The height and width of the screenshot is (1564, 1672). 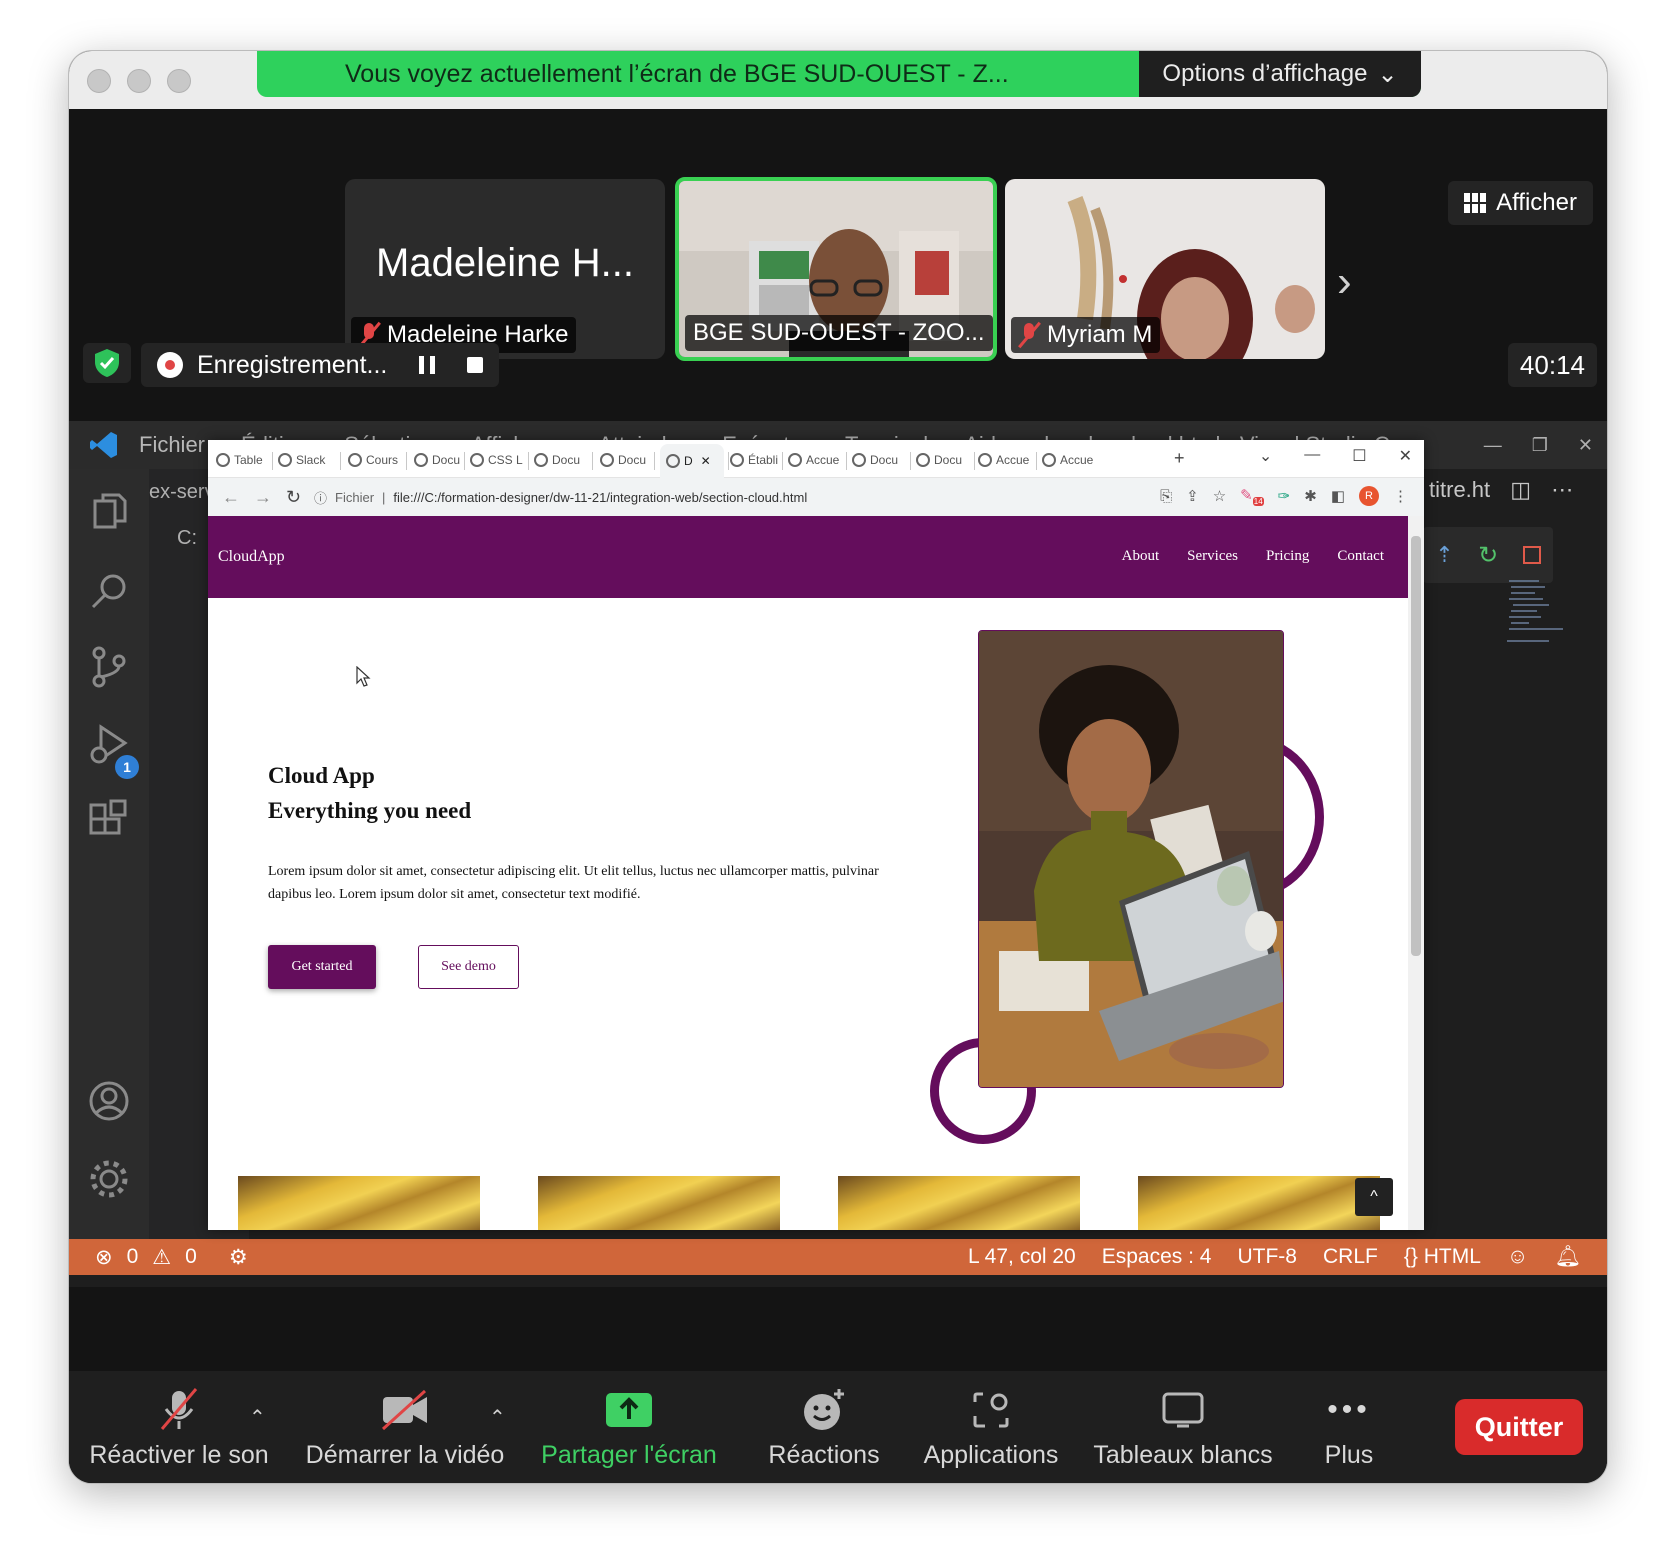 What do you see at coordinates (109, 1179) in the screenshot?
I see `settings-gear-icon` at bounding box center [109, 1179].